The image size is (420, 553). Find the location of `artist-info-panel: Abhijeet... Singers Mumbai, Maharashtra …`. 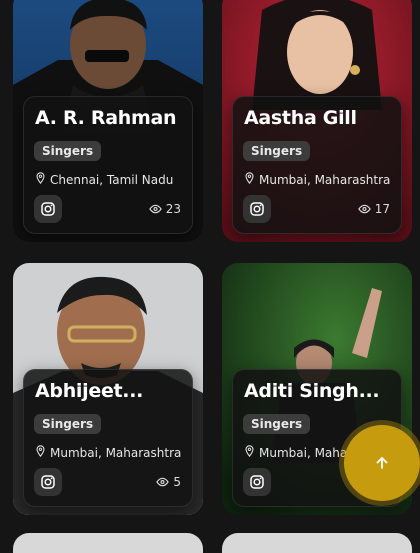

artist-info-panel: Abhijeet... Singers Mumbai, Maharashtra … is located at coordinates (108, 438).